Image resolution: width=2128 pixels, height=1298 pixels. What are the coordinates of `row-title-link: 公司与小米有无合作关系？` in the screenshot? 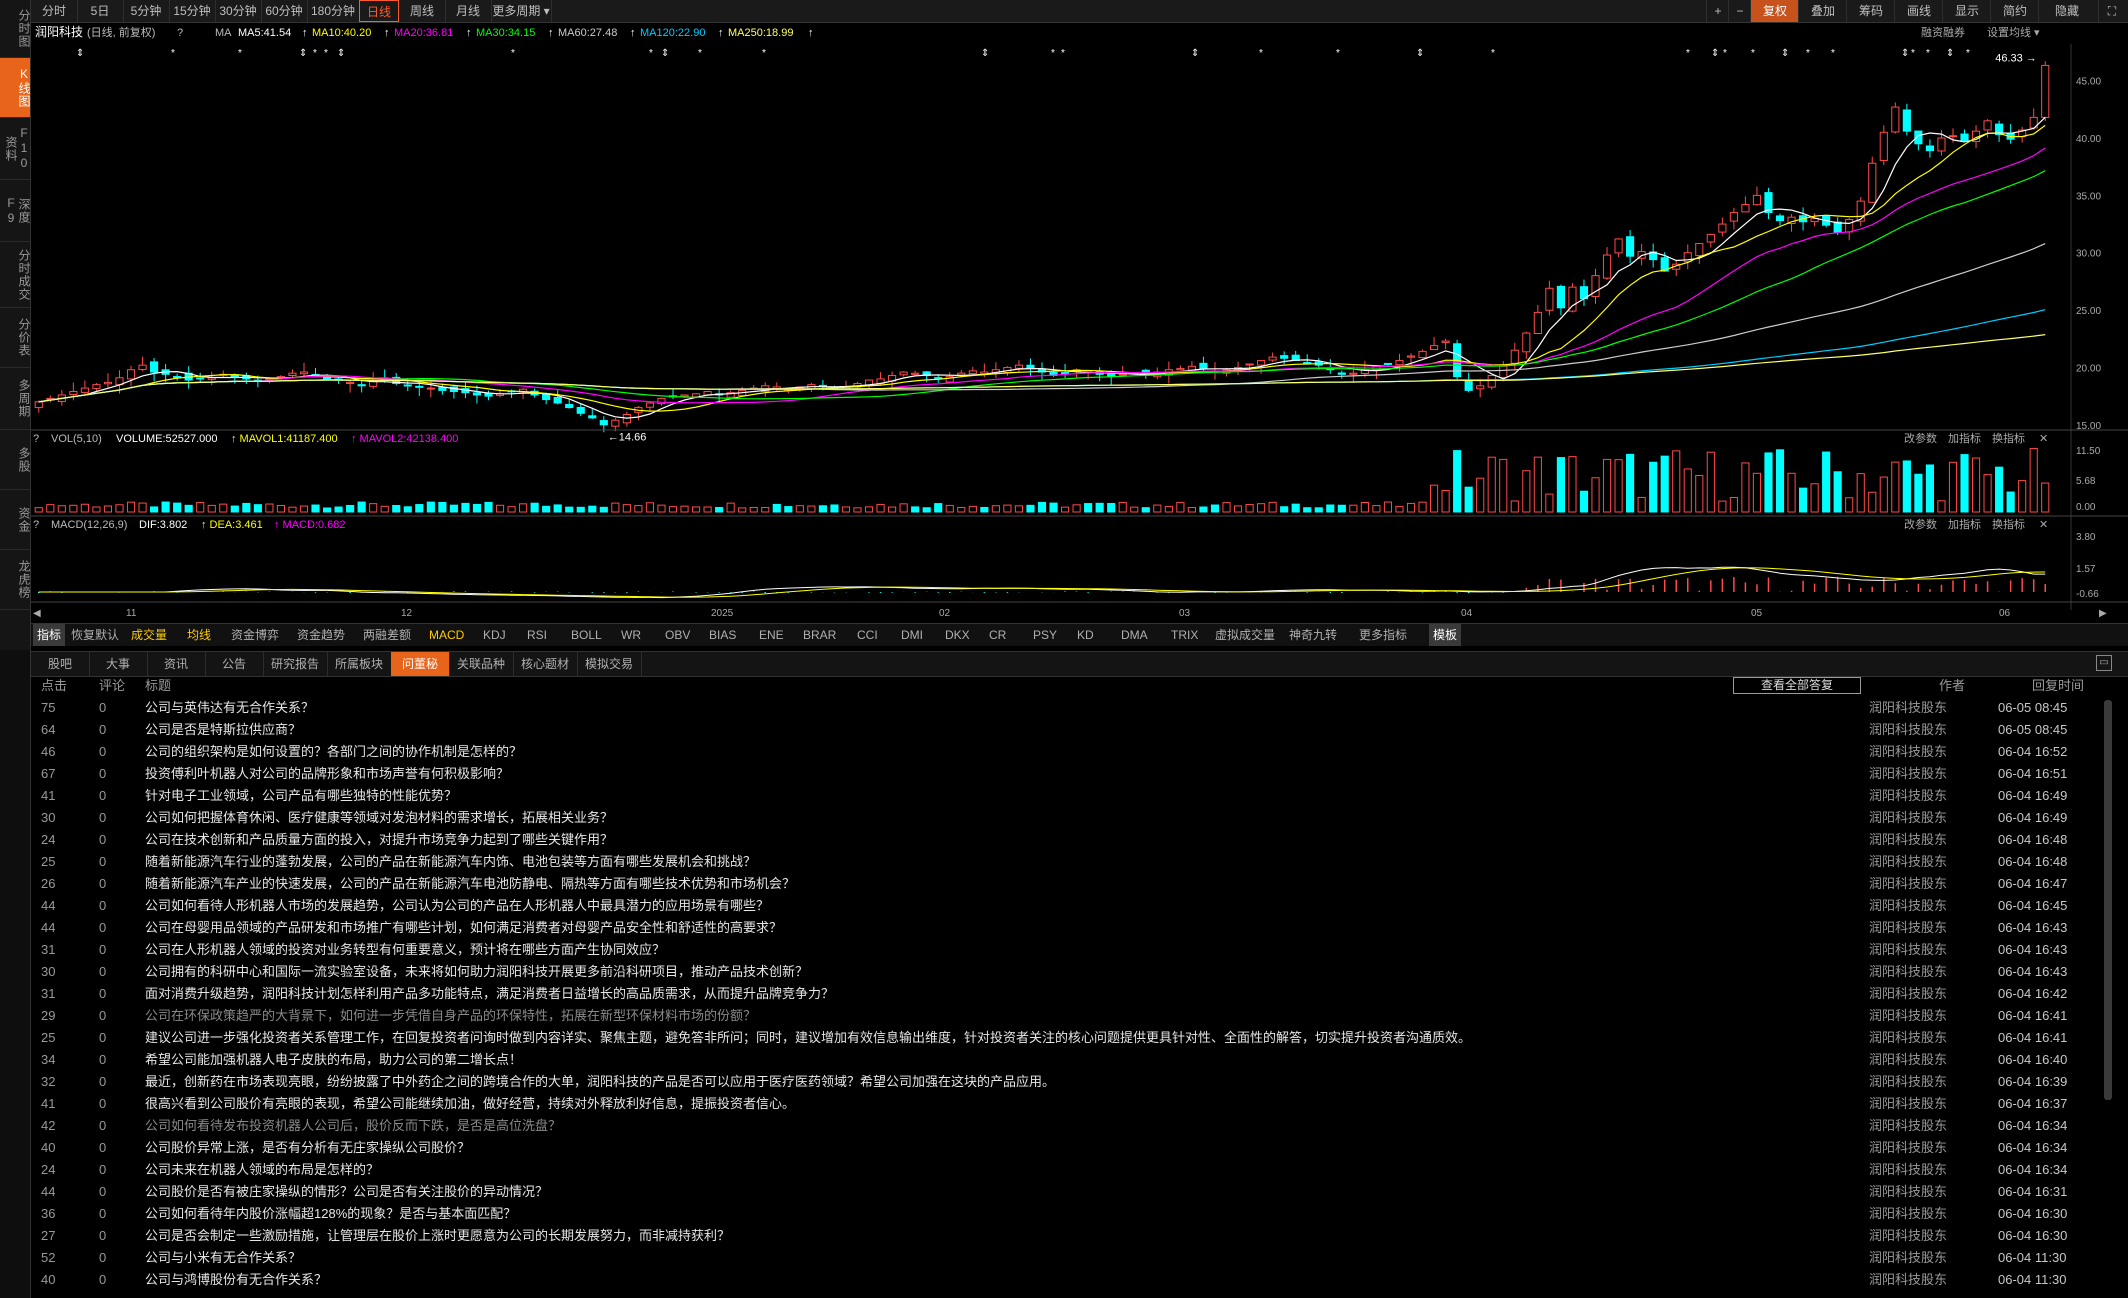 It's located at (223, 1258).